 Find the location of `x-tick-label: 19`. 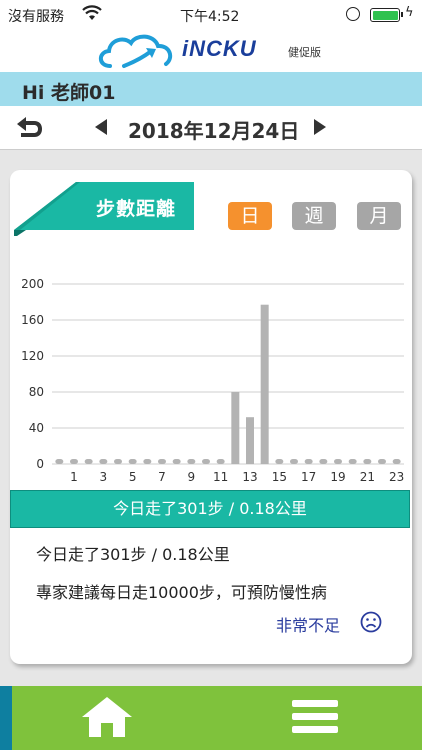

x-tick-label: 19 is located at coordinates (337, 477).